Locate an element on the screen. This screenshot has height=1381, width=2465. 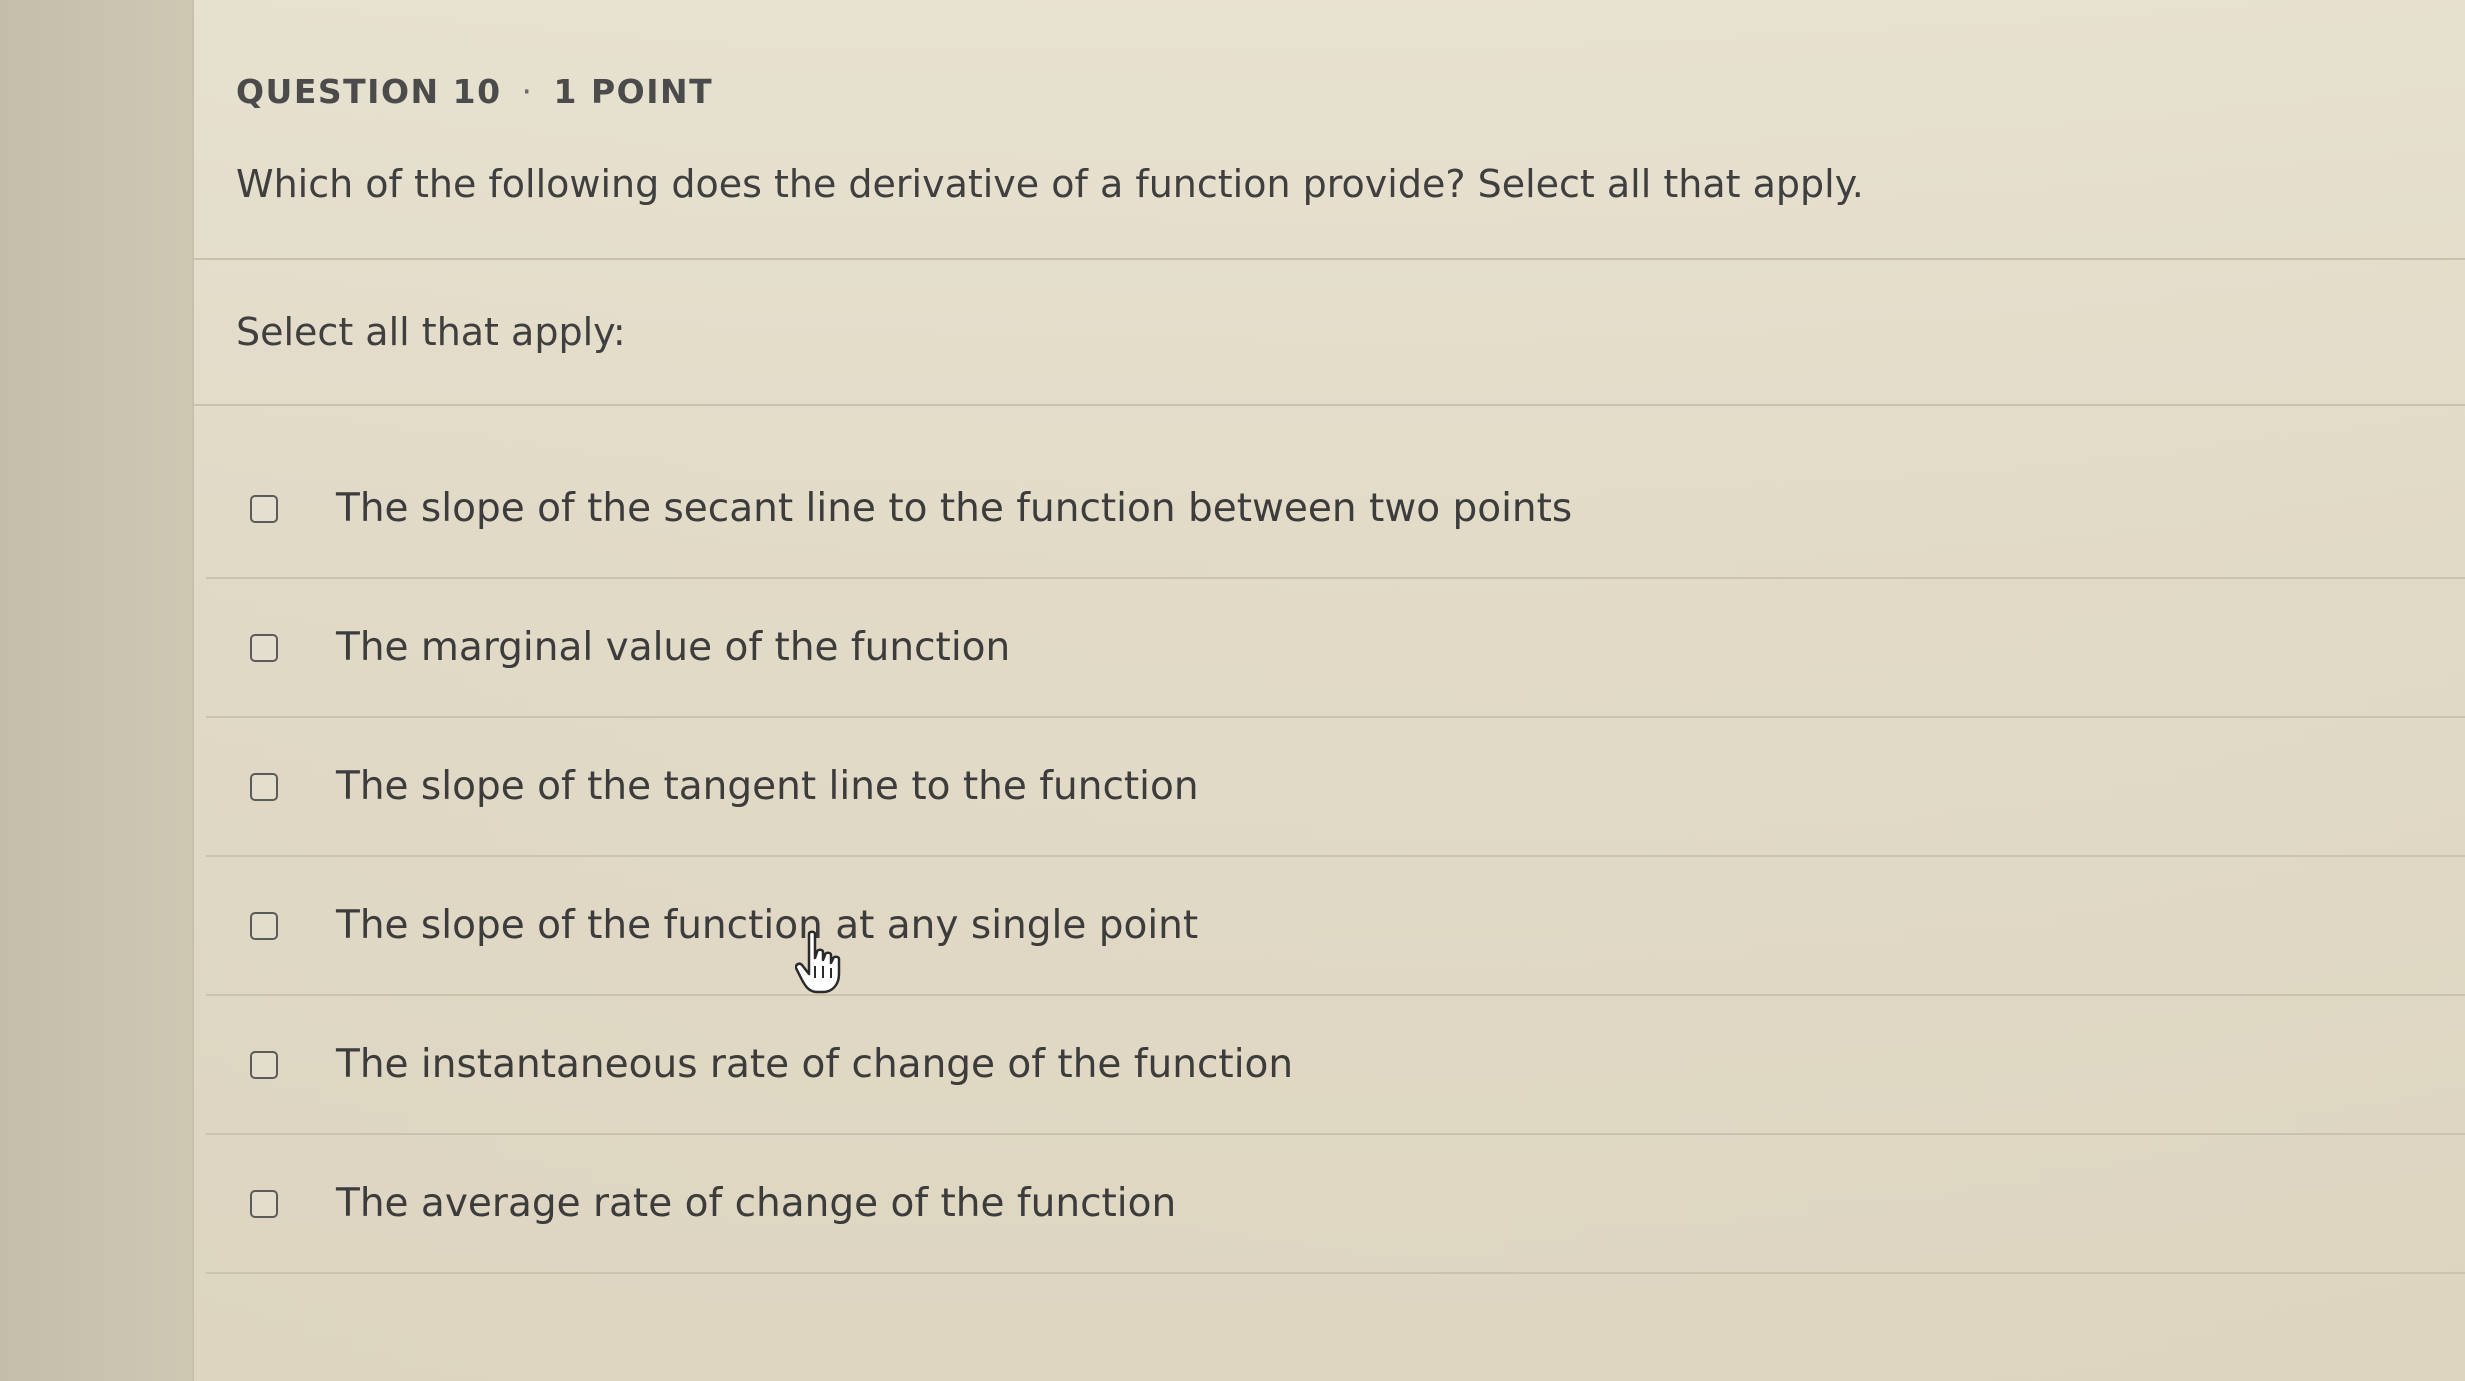
answer-option: The marginal value of the function is located at coordinates (1335, 648).